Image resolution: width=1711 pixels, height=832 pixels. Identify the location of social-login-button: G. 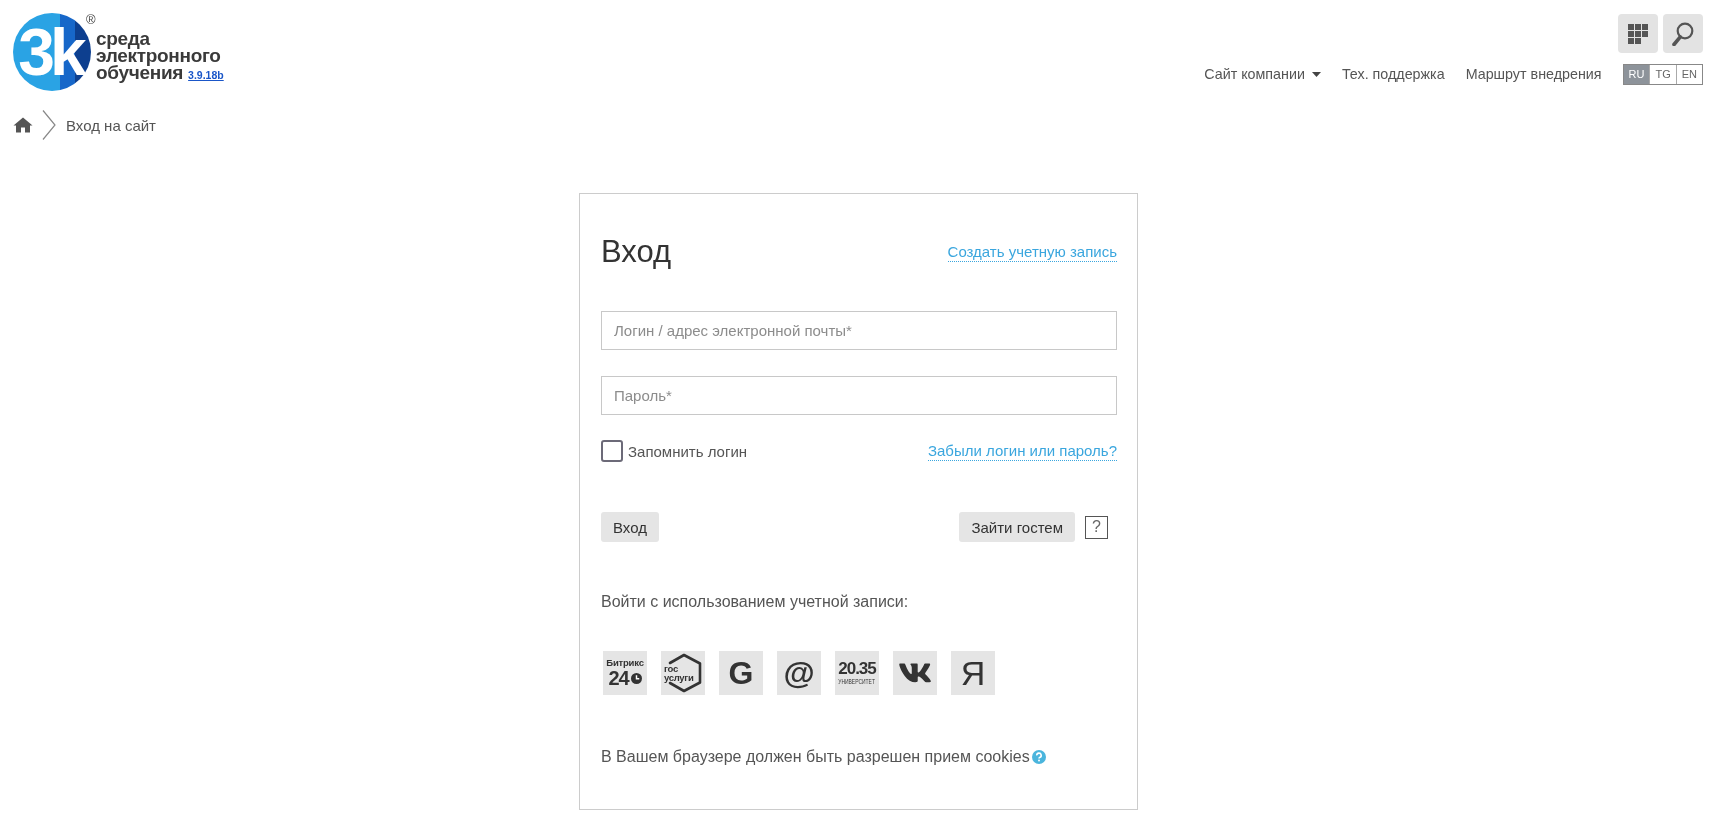
(741, 673).